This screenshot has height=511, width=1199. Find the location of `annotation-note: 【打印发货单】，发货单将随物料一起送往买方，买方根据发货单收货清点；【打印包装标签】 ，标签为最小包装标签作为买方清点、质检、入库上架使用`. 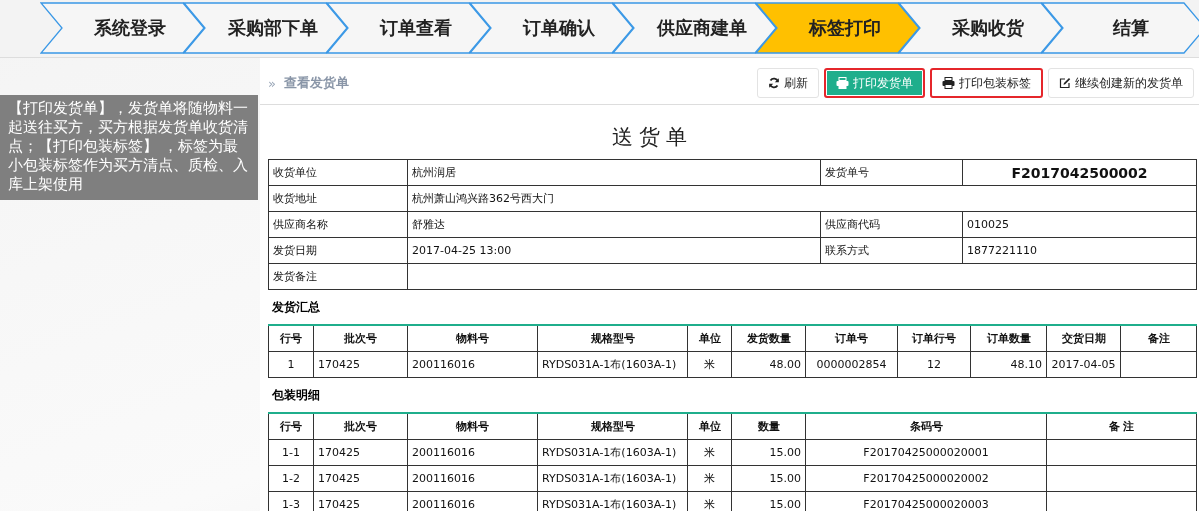

annotation-note: 【打印发货单】，发货单将随物料一起送往买方，买方根据发货单收货清点；【打印包装标签】 ，标签为最小包装标签作为买方清点、质检、入库上架使用 is located at coordinates (129, 147).